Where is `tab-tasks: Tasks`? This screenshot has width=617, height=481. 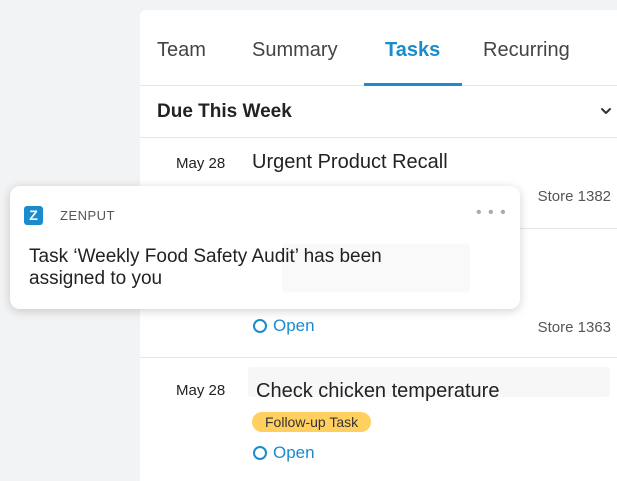
tab-tasks: Tasks is located at coordinates (412, 50).